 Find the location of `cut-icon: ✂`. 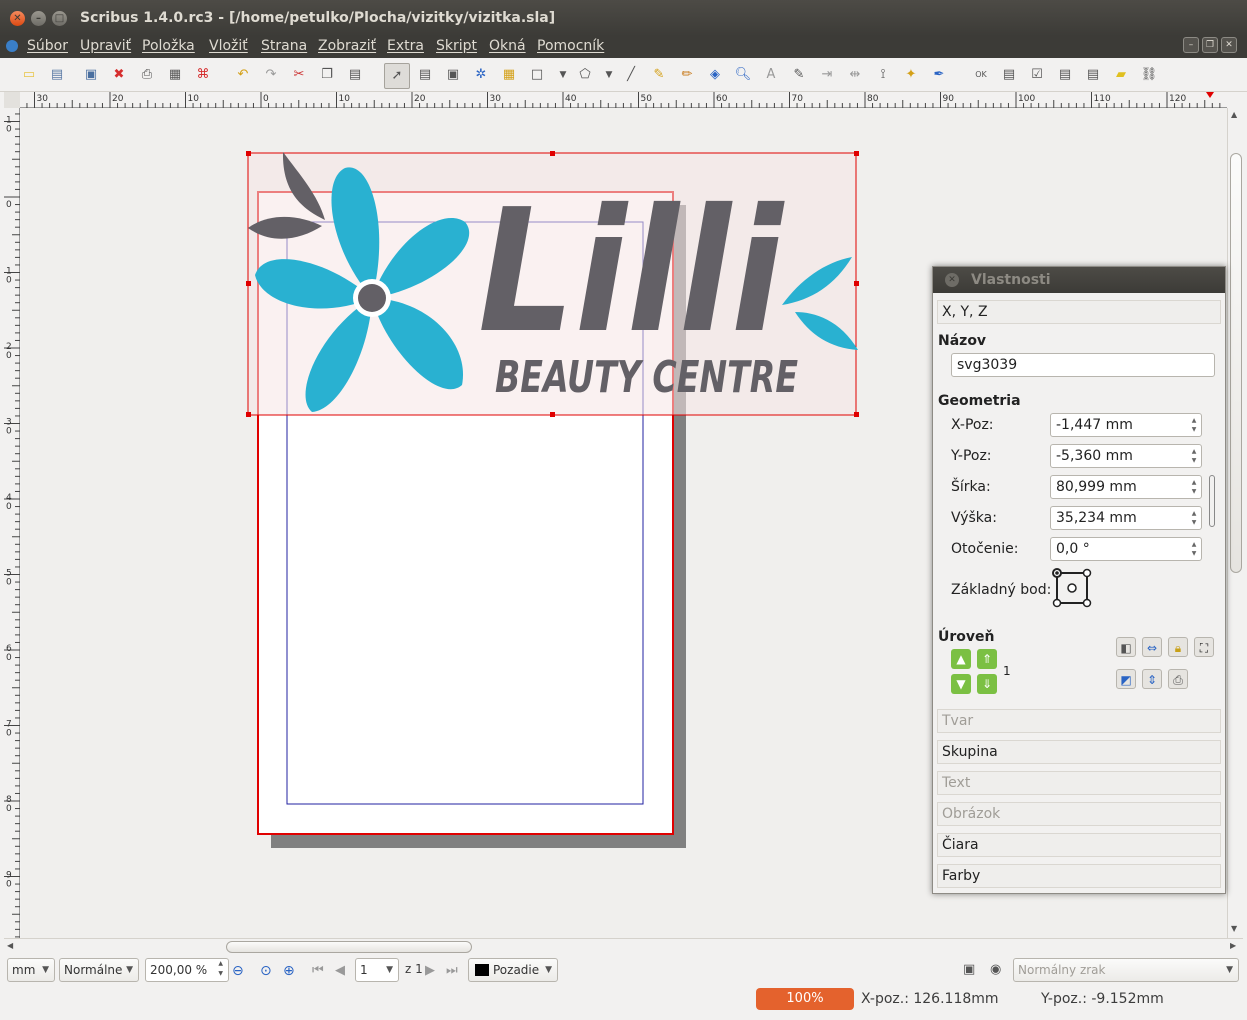

cut-icon: ✂ is located at coordinates (299, 75).